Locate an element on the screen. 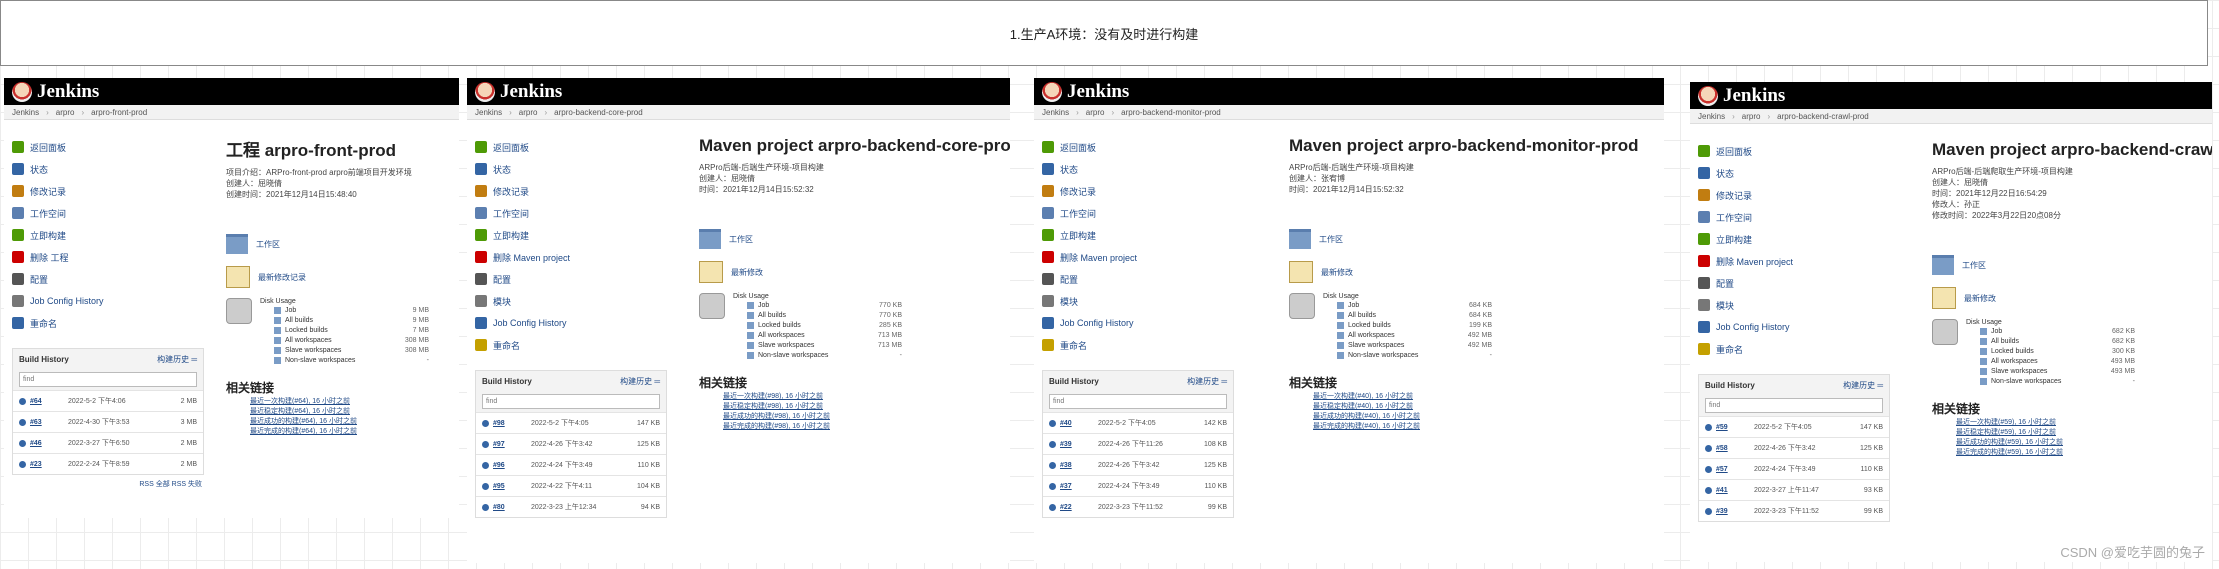 Image resolution: width=2219 pixels, height=569 pixels. breadcrumb-item: arpro-backend-monitor-prod is located at coordinates (1171, 112).